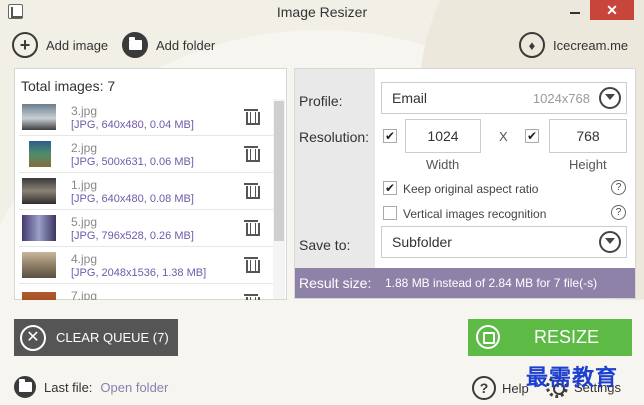  I want to click on width-caption: Width, so click(443, 164).